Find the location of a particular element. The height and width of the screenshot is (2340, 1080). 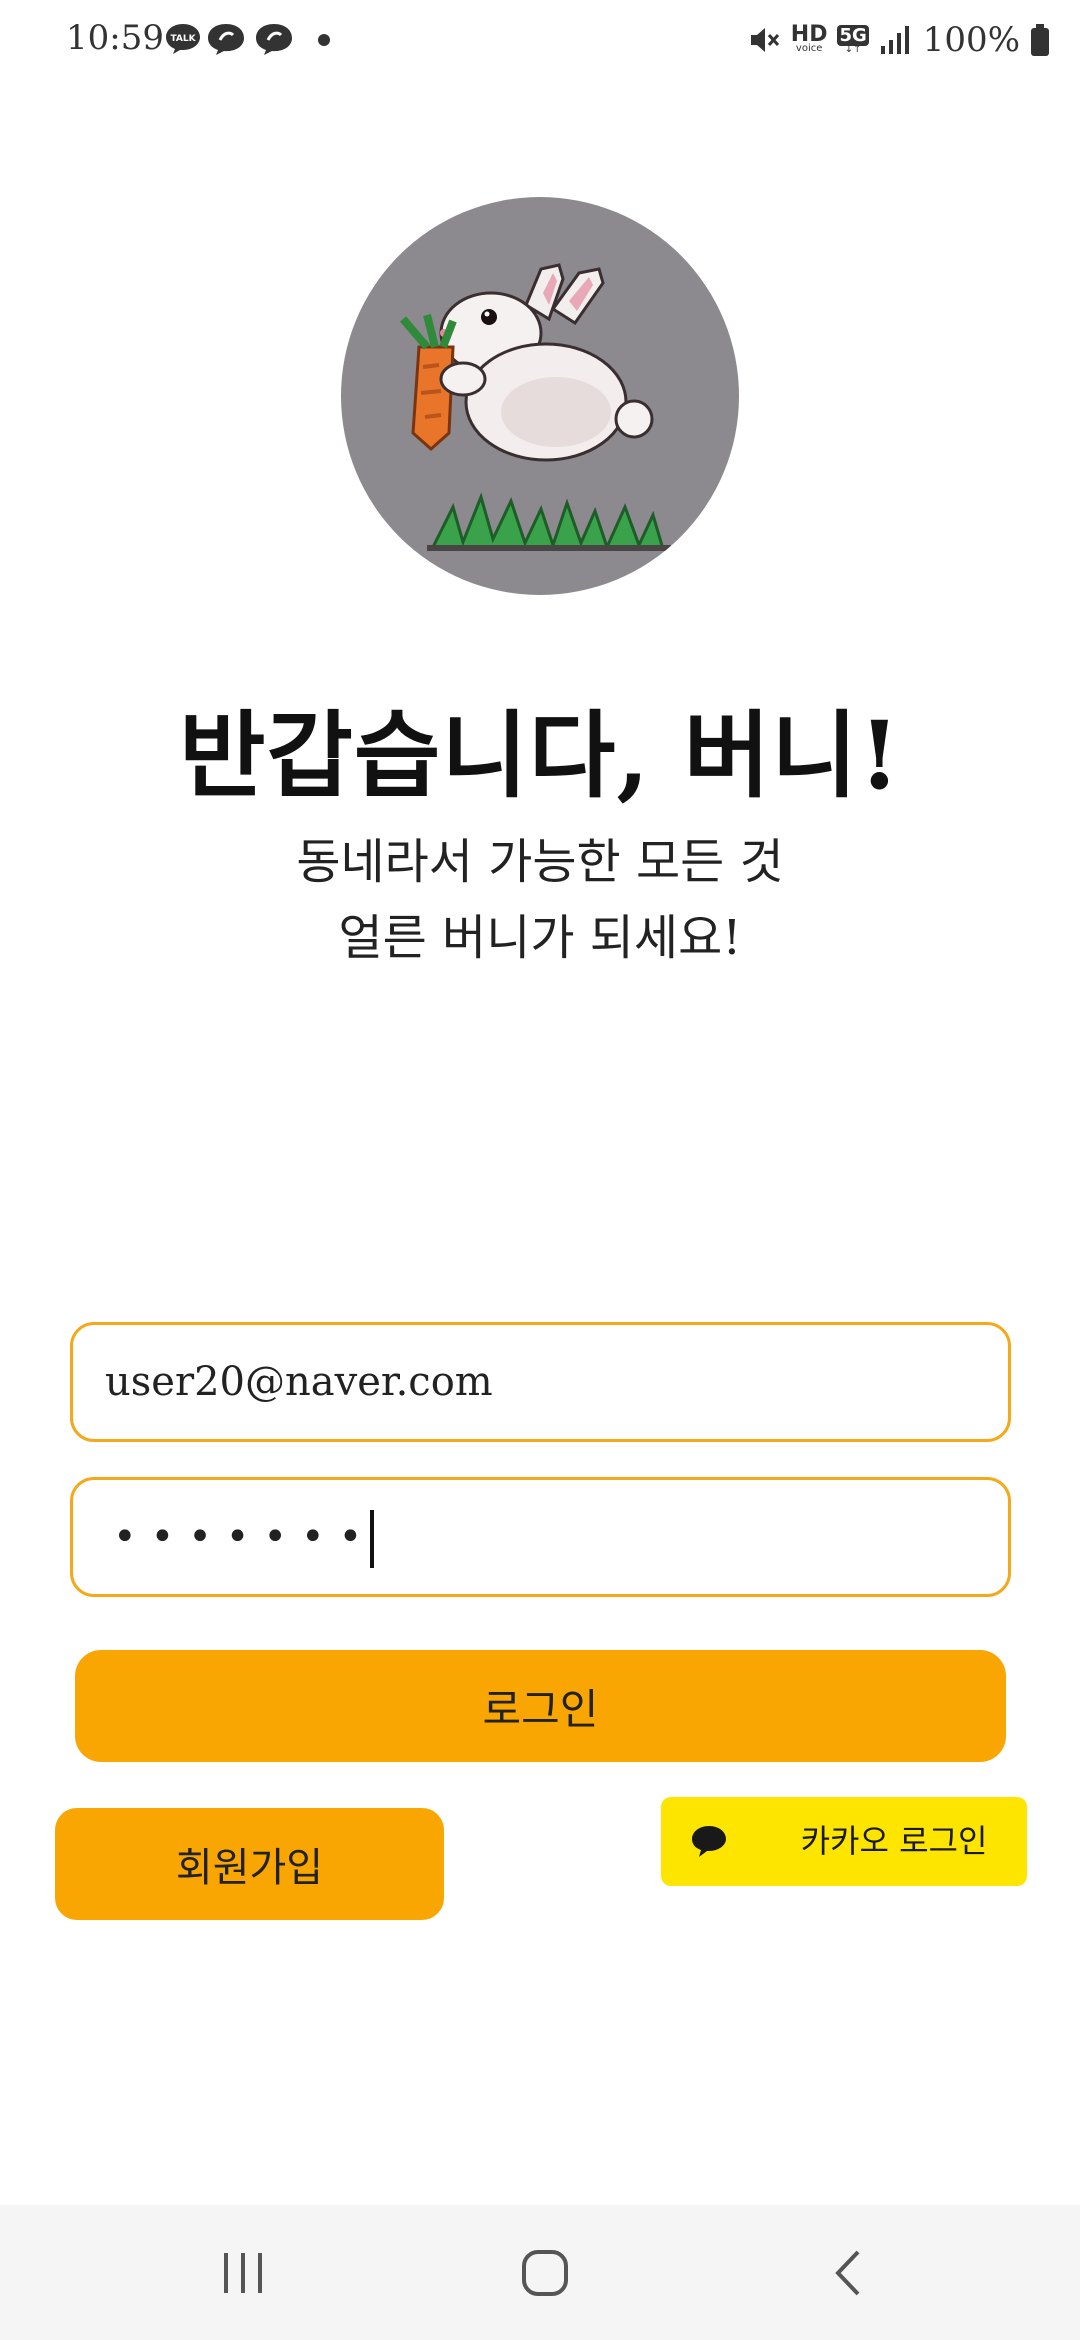

speech-bubble-icon is located at coordinates (709, 1841).